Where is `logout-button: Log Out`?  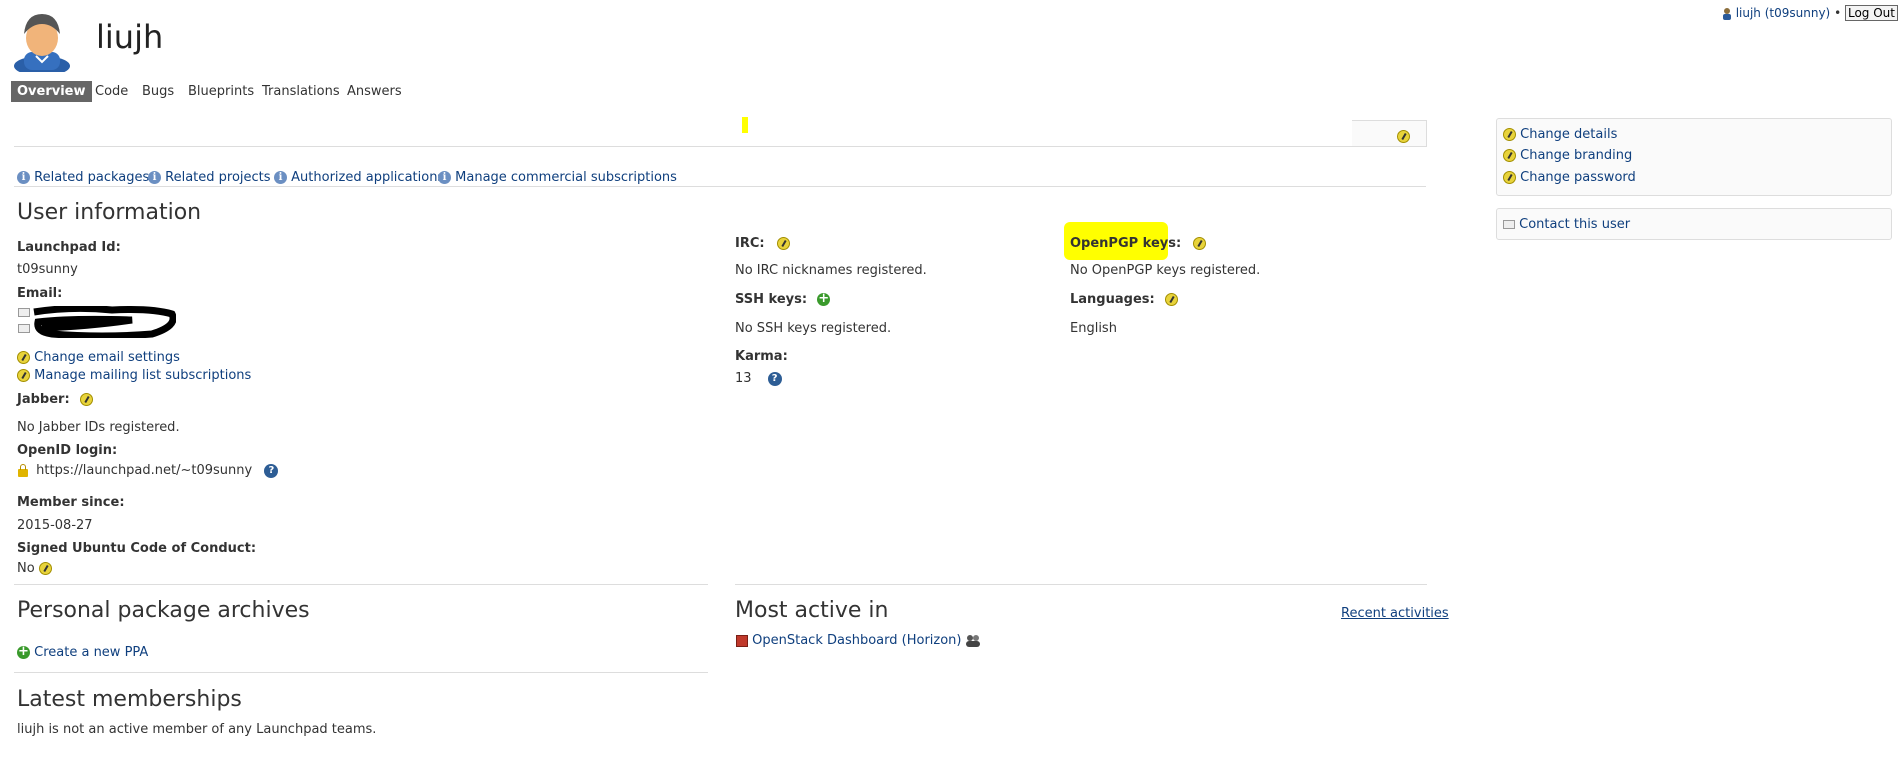 logout-button: Log Out is located at coordinates (1871, 13).